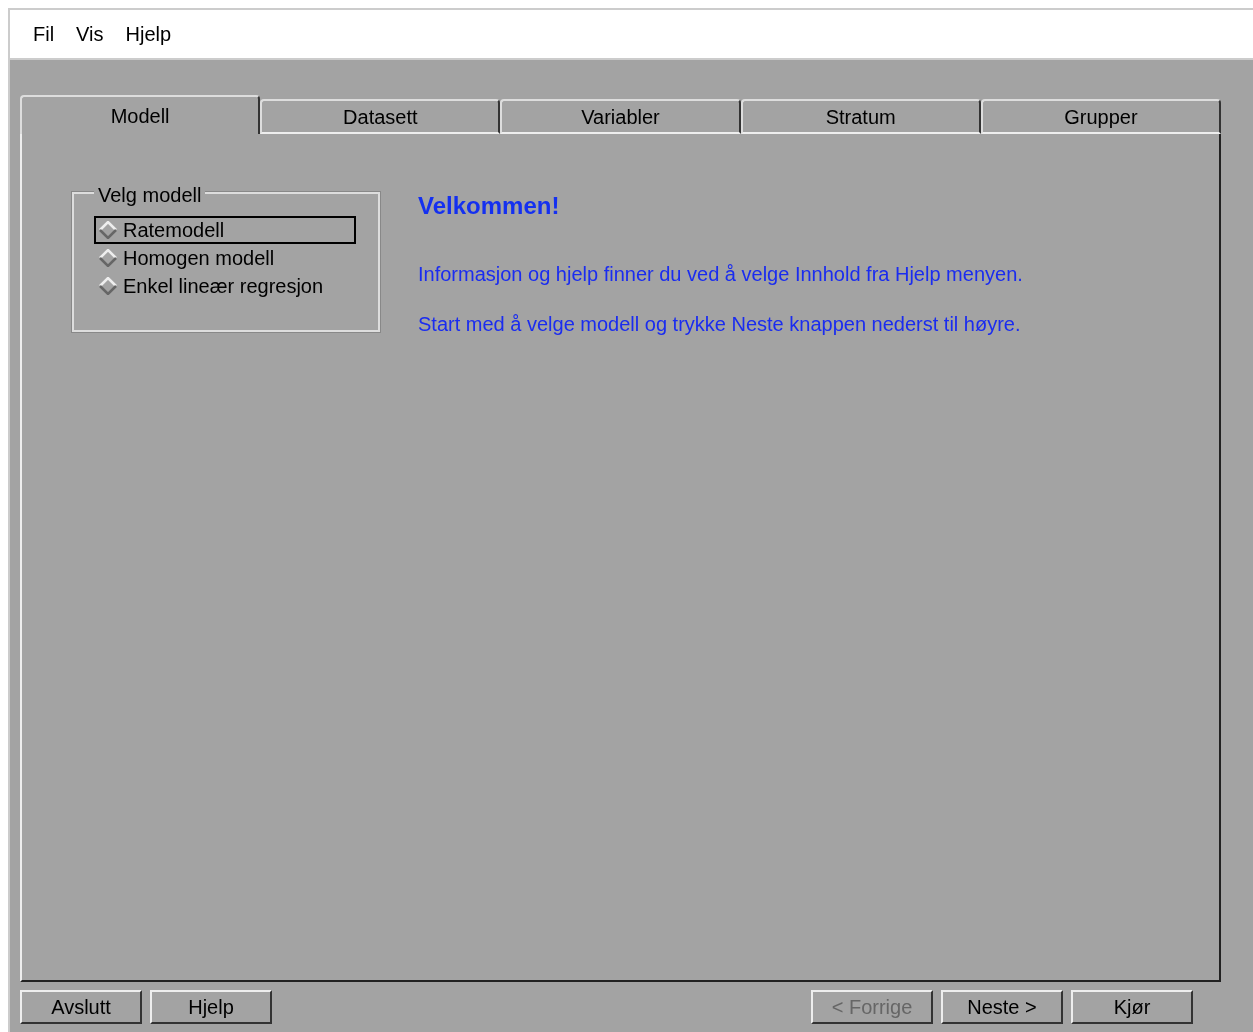 Image resolution: width=1253 pixels, height=1032 pixels. Describe the element at coordinates (225, 230) in the screenshot. I see `radio-option: Ratemodell` at that location.